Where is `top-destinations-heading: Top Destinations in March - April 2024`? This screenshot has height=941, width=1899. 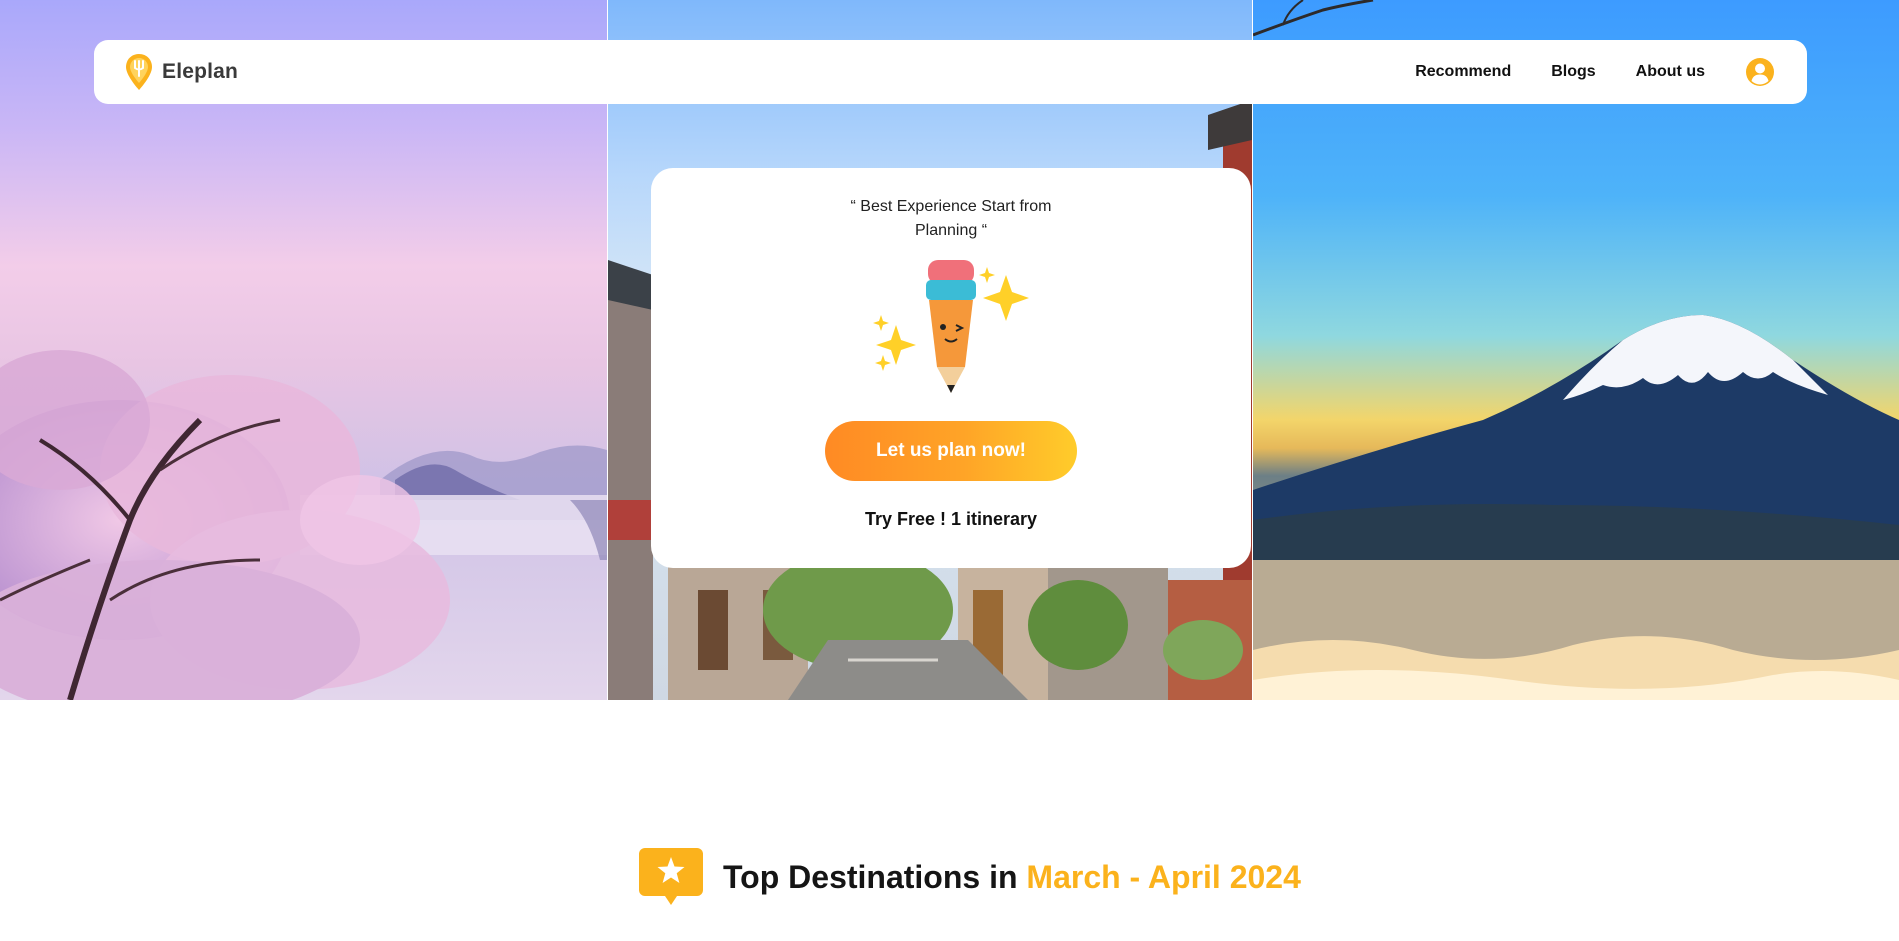
top-destinations-heading: Top Destinations in March - April 2024 is located at coordinates (970, 877).